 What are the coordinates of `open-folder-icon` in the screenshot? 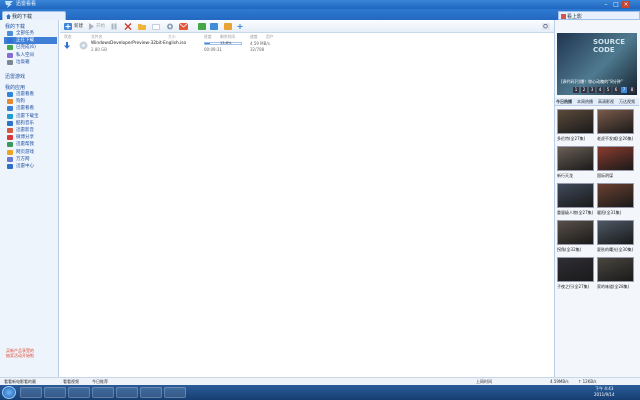 It's located at (156, 26).